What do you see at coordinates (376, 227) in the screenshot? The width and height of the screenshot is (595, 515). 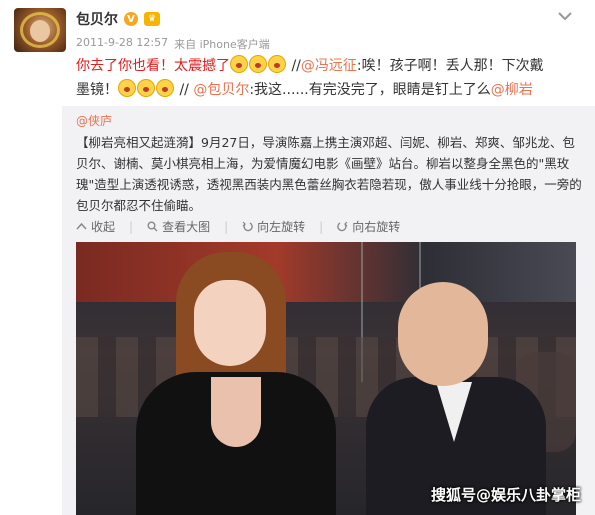 I see `rotate-right-label: 向右旋转` at bounding box center [376, 227].